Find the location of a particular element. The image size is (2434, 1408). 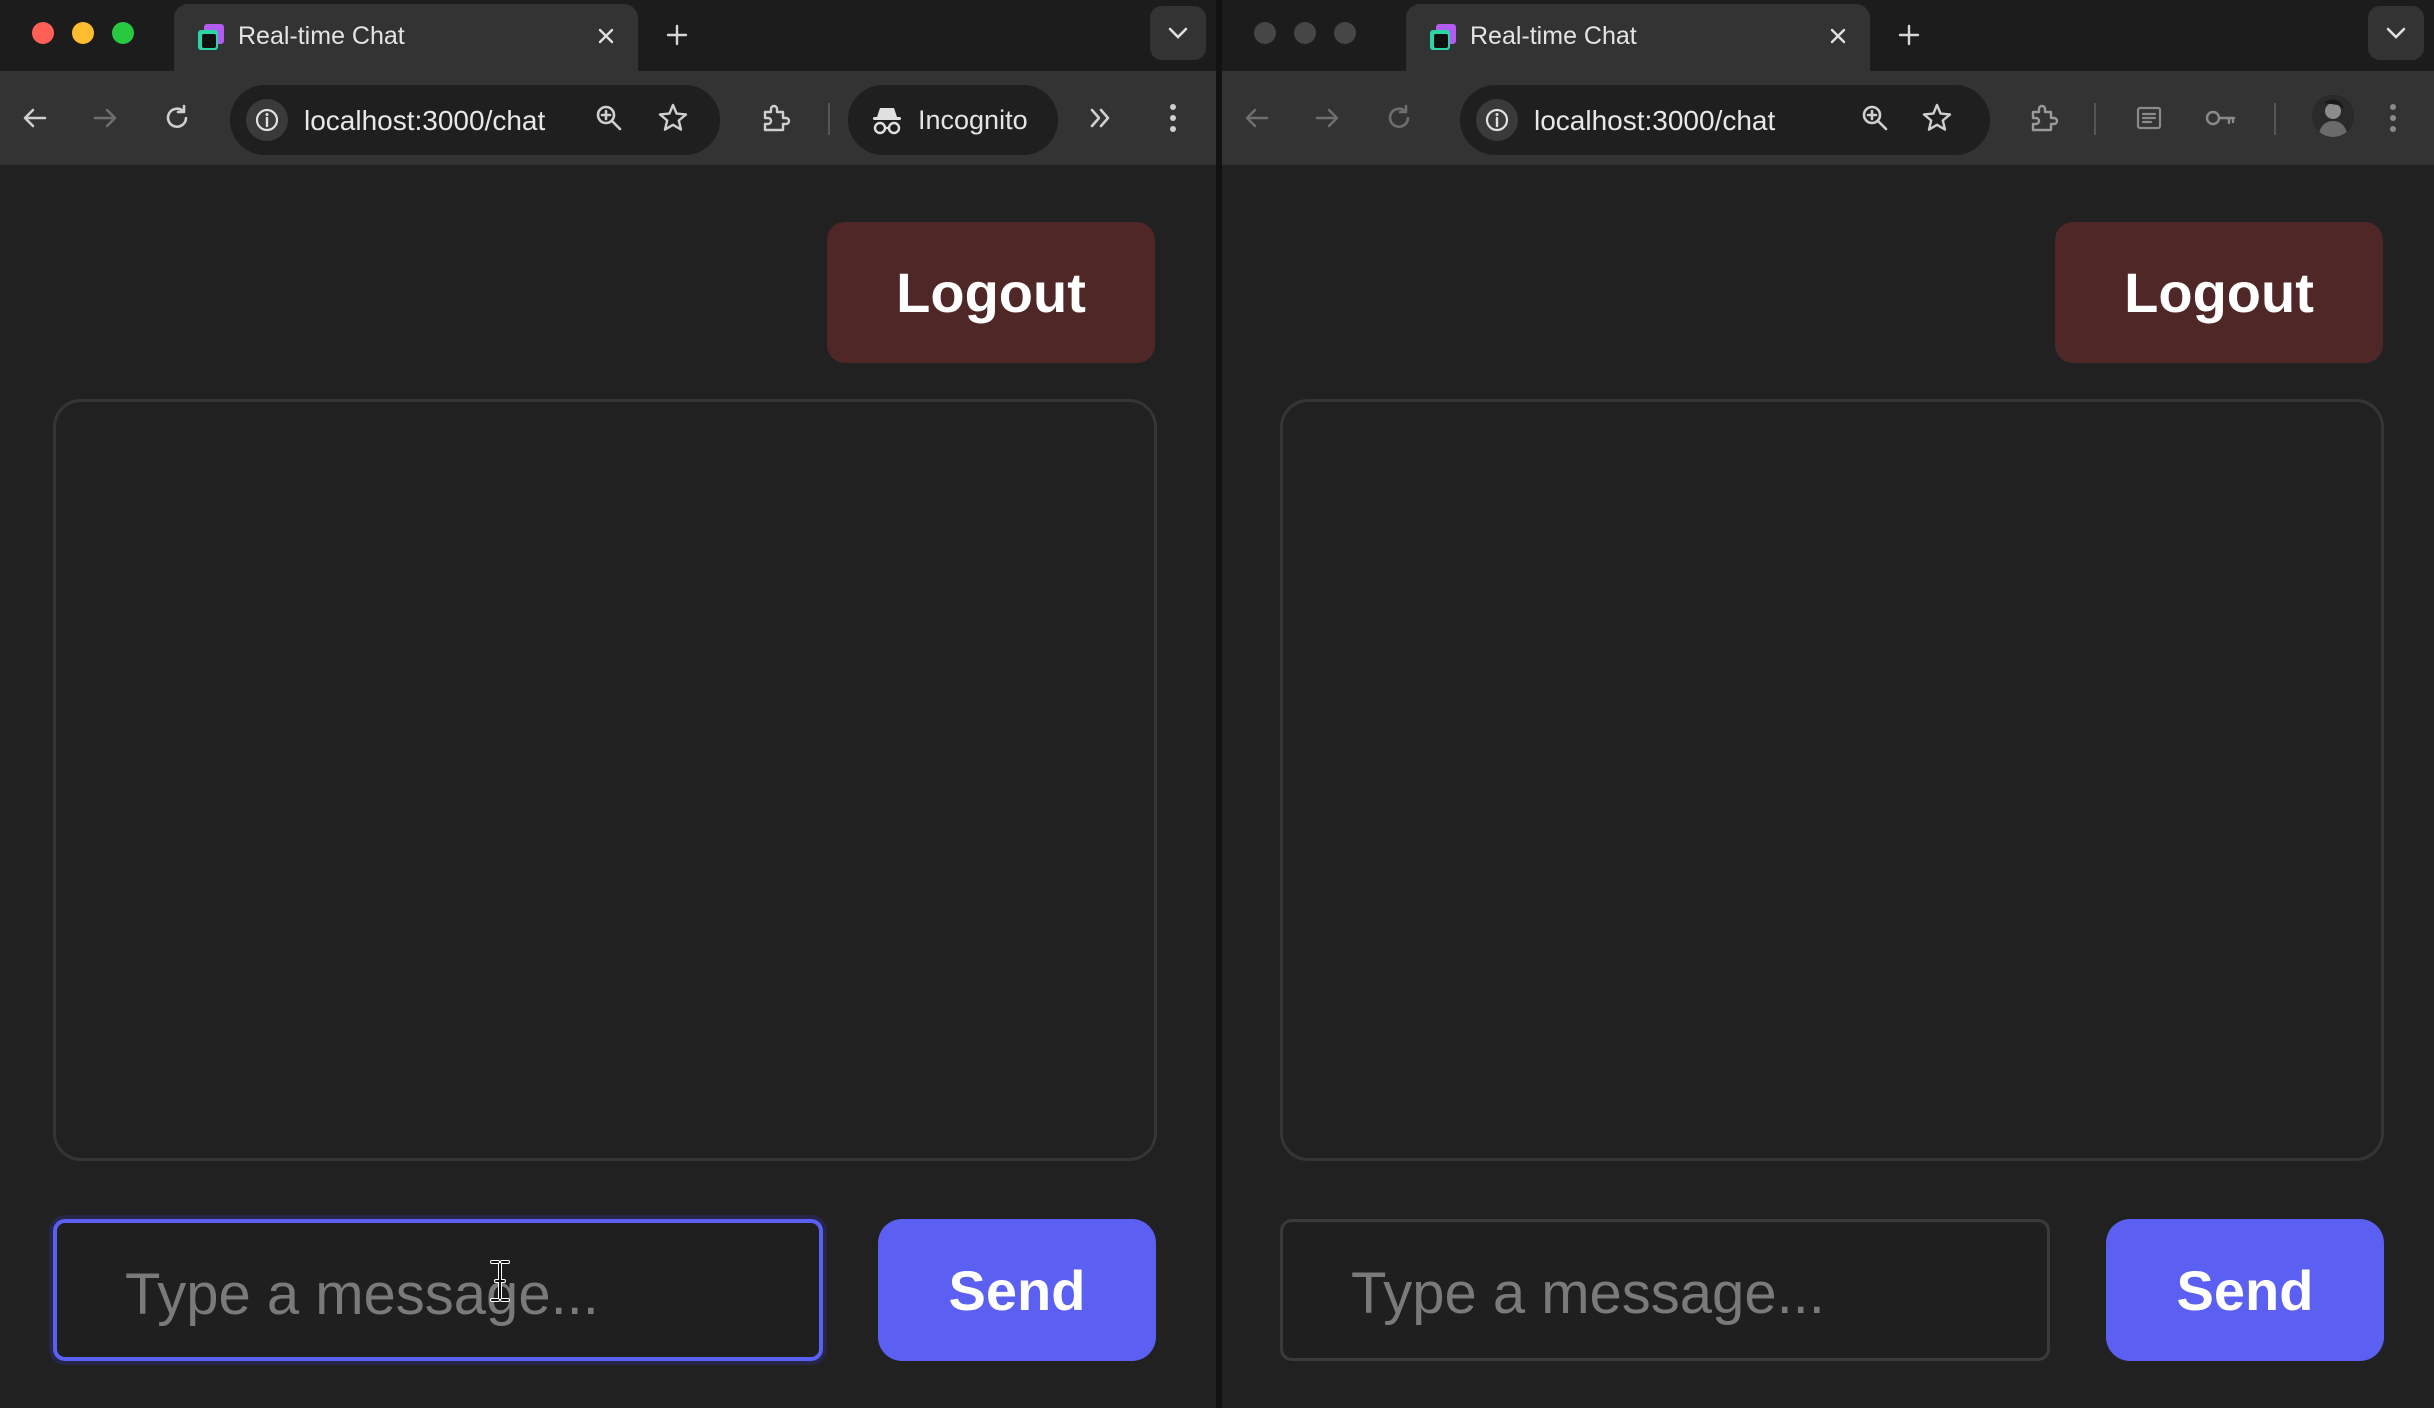

incognito-icon is located at coordinates (887, 121).